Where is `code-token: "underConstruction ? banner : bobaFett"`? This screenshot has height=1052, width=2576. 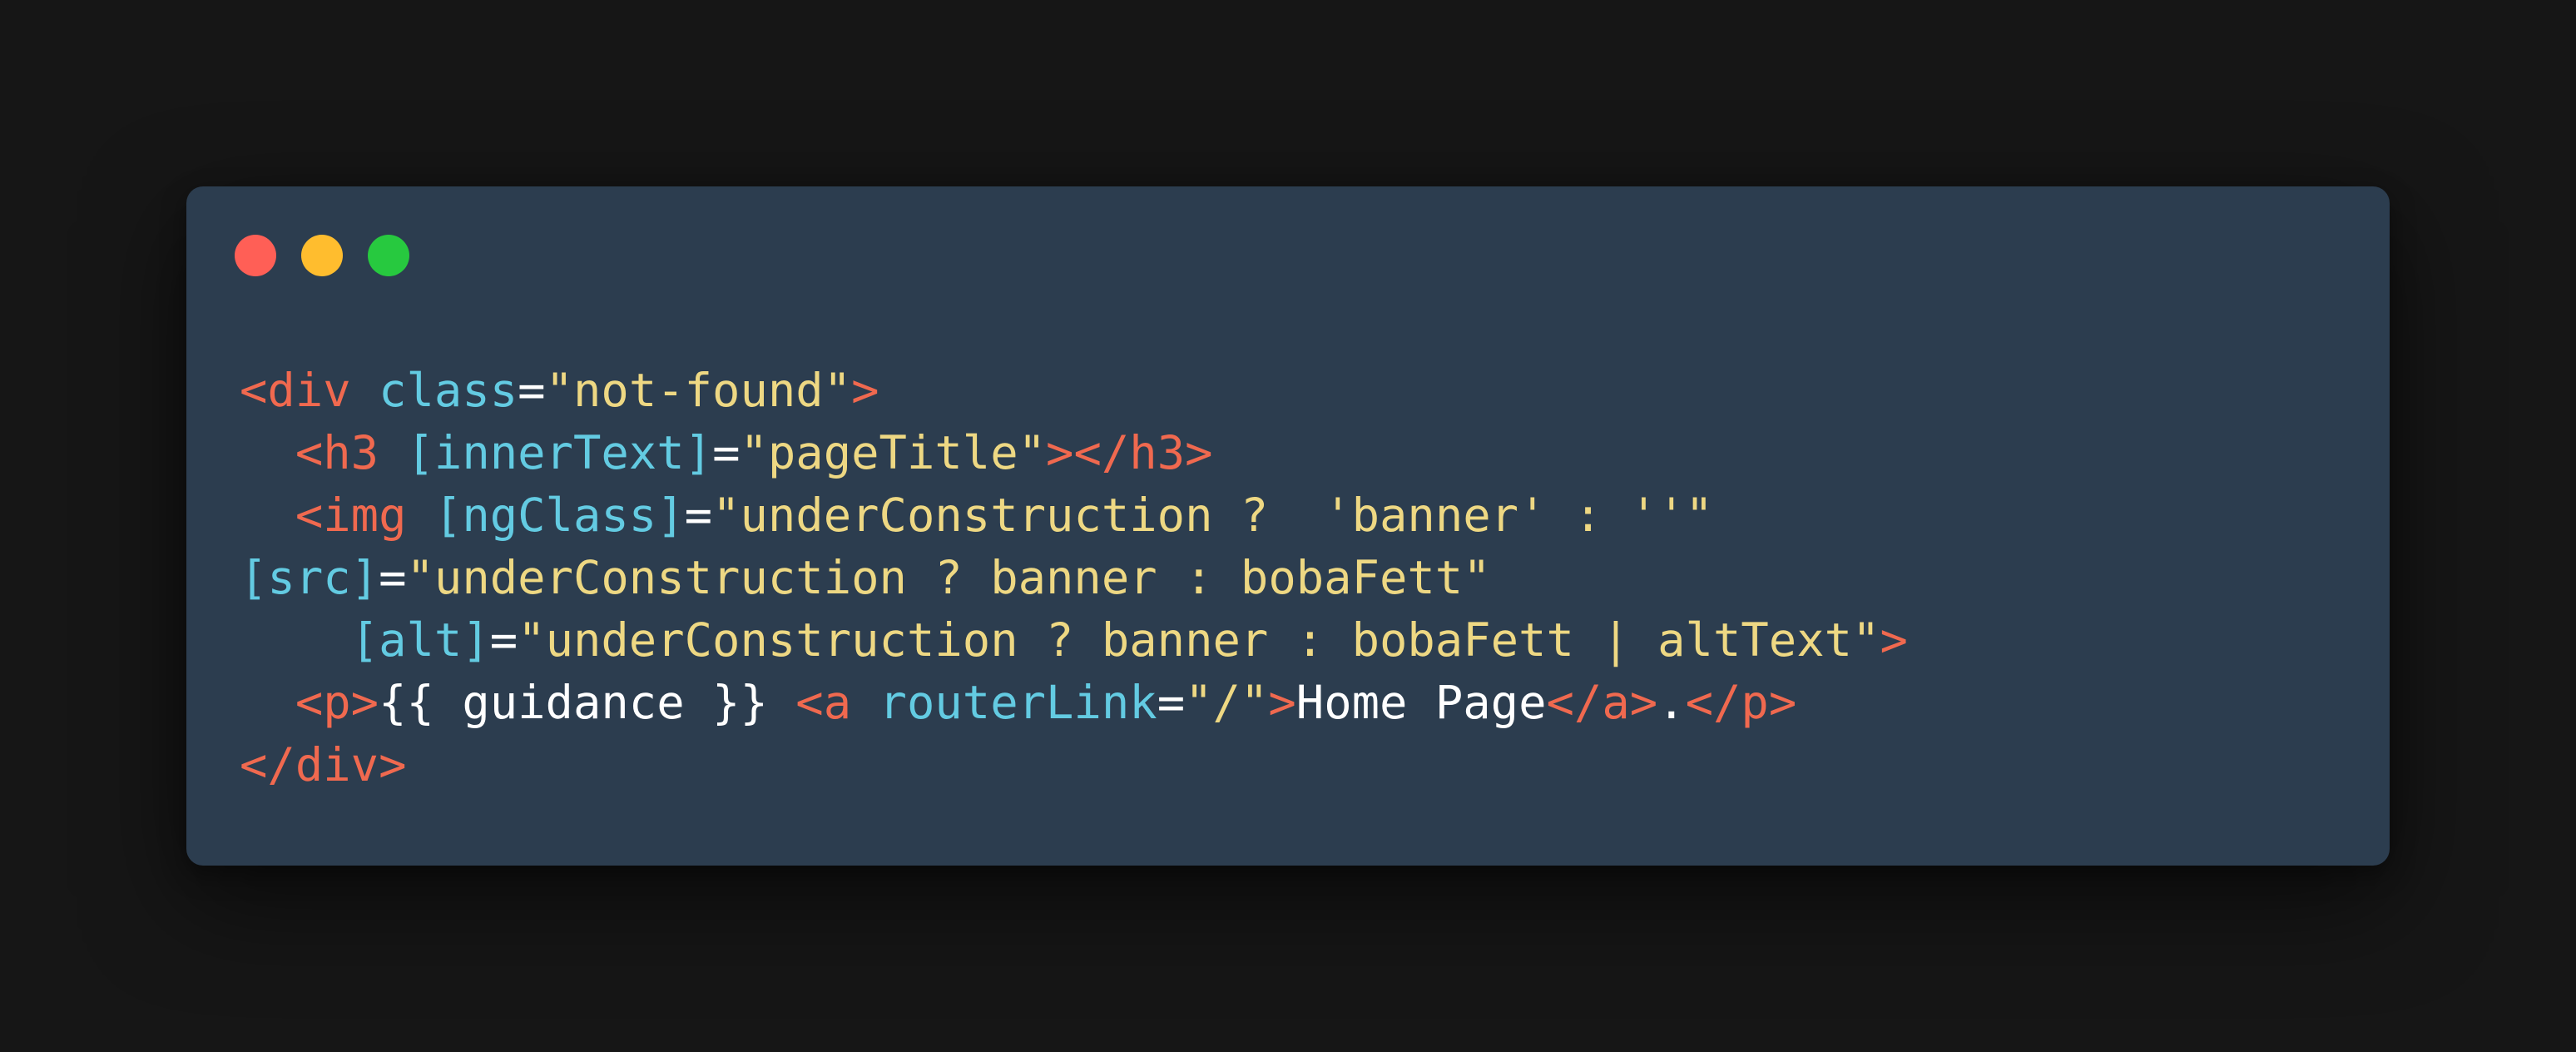
code-token: "underConstruction ? banner : bobaFett" is located at coordinates (949, 578).